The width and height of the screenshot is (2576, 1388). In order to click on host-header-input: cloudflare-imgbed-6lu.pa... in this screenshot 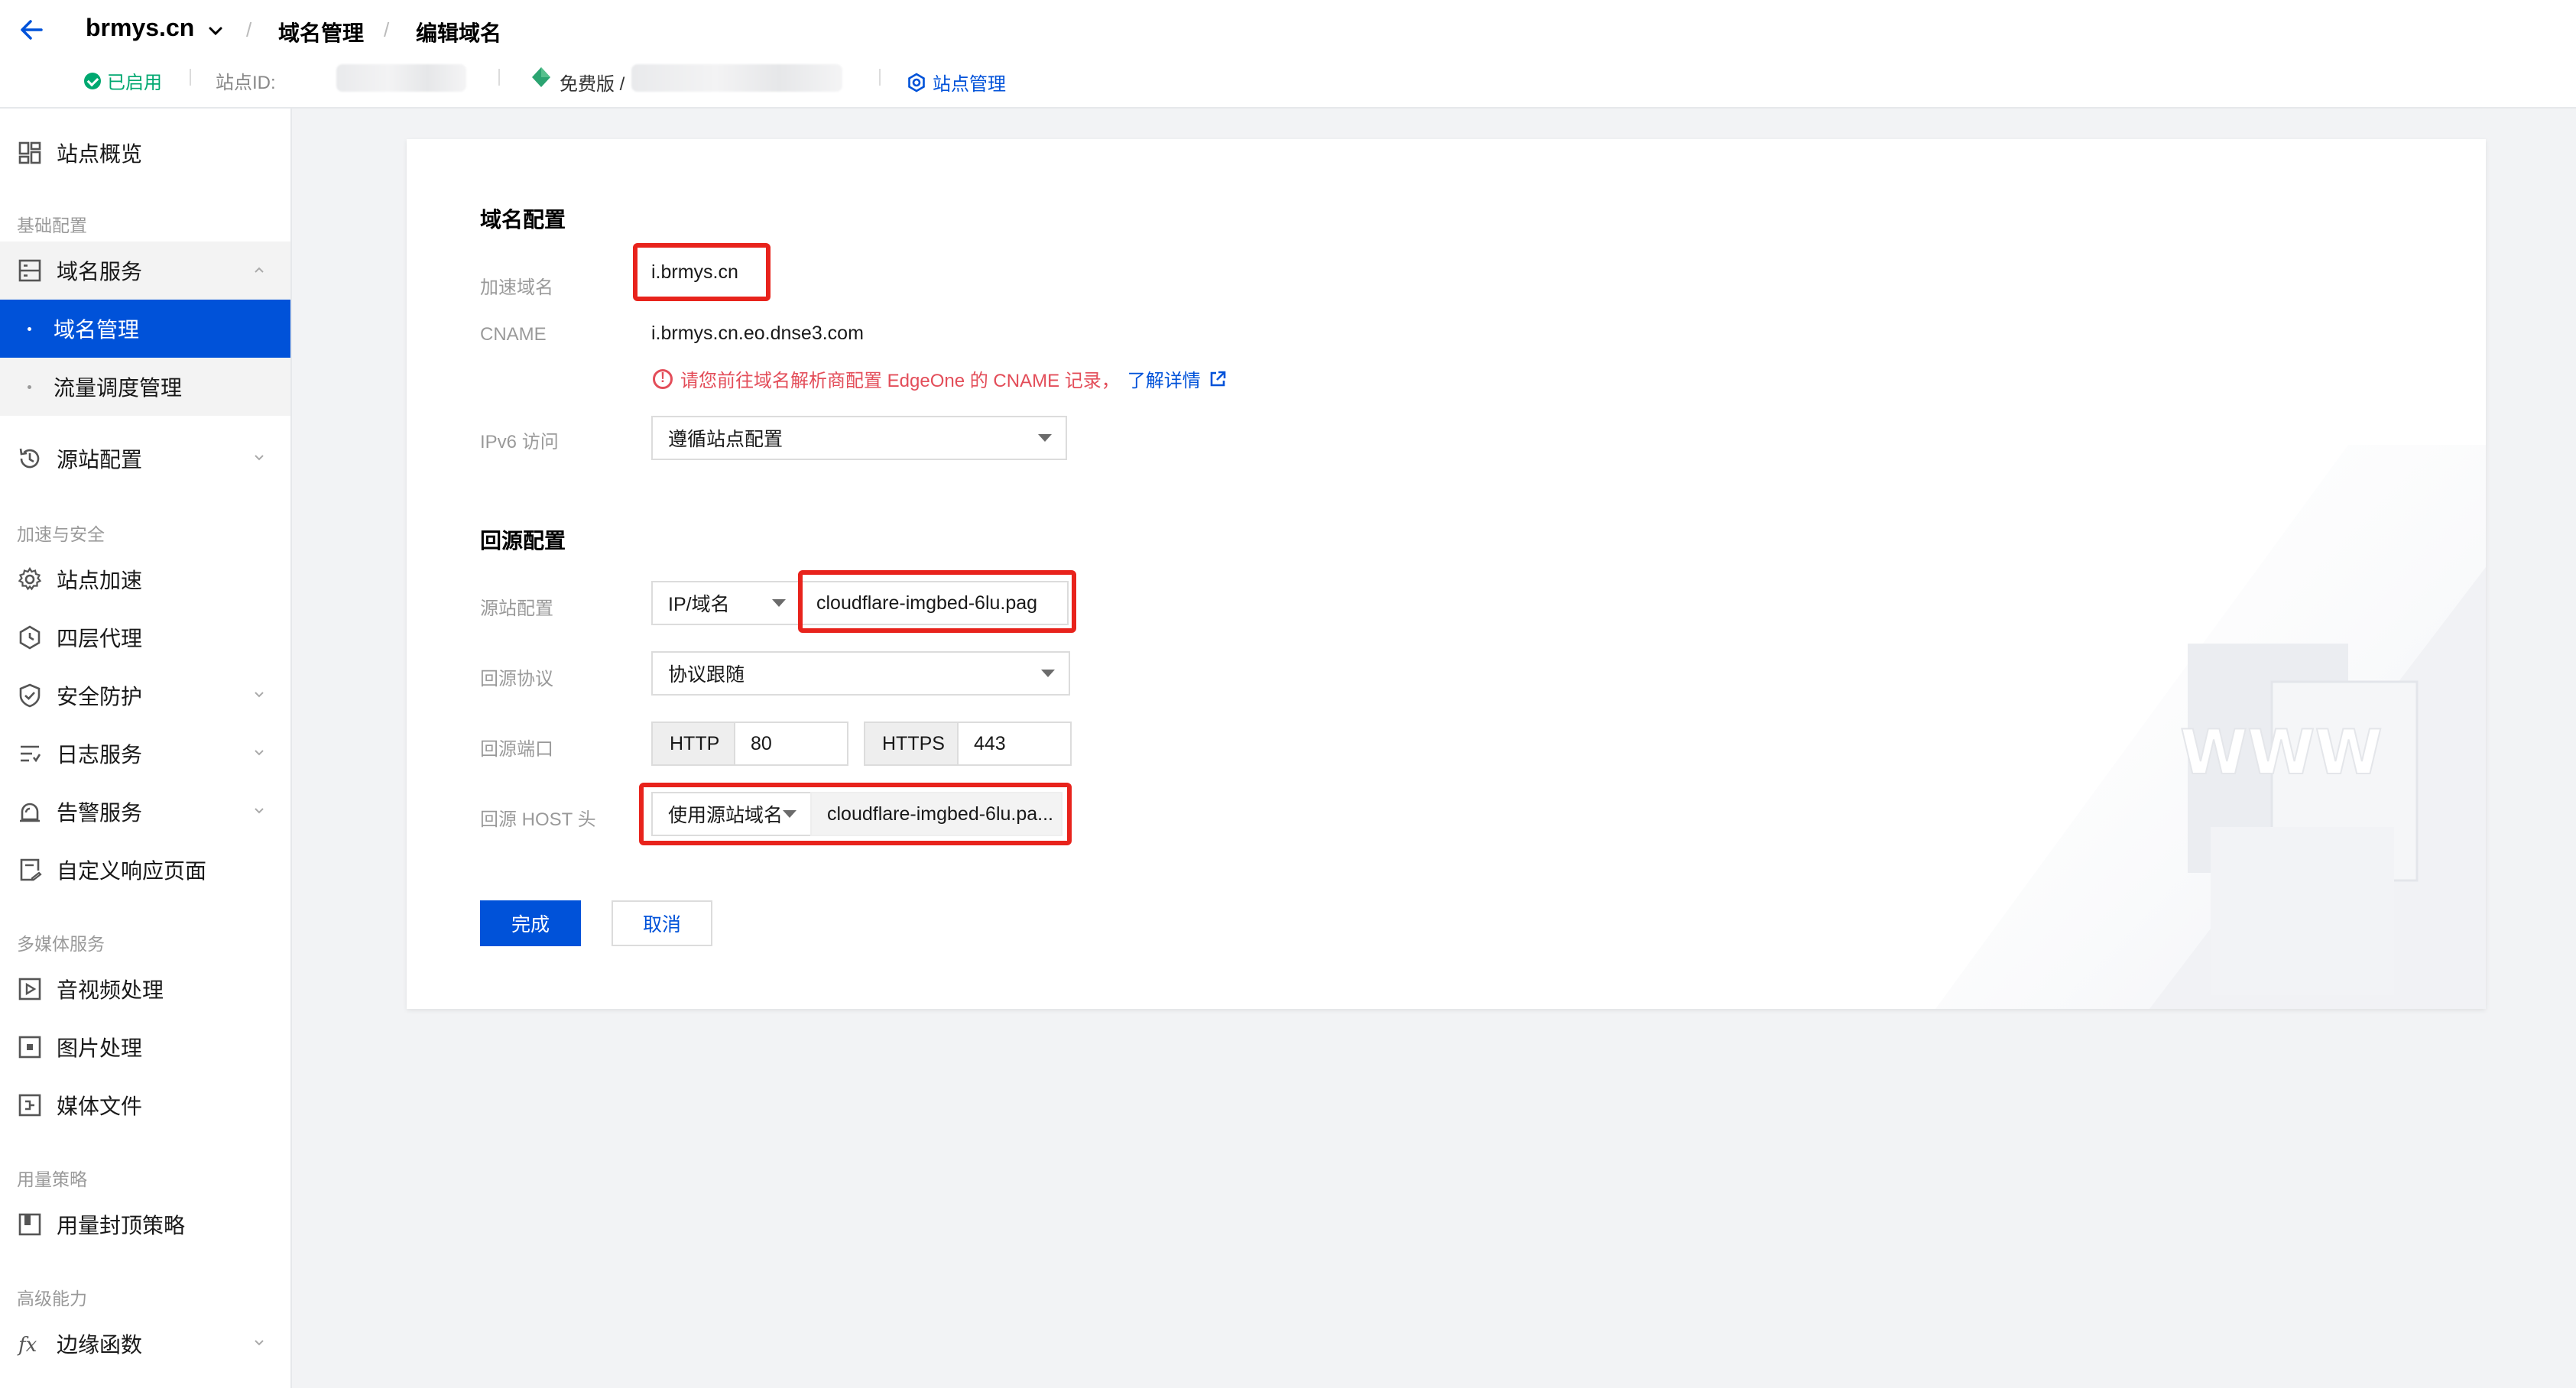, I will do `click(936, 814)`.